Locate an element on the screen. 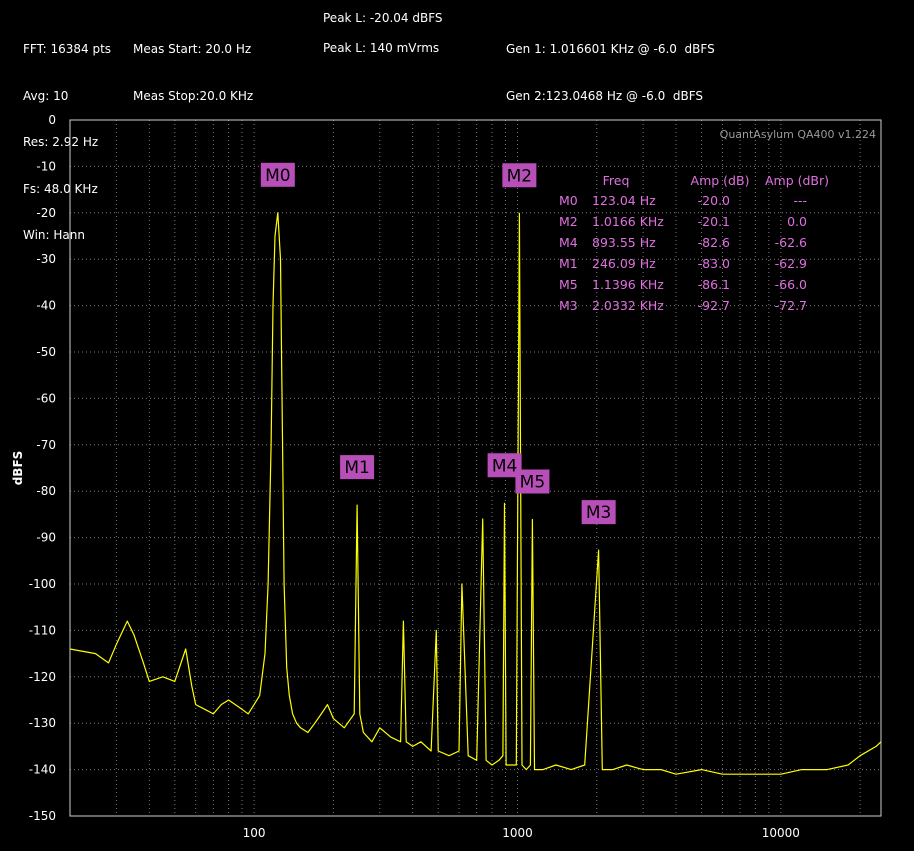  y-tick-label: -50 is located at coordinates (46, 352).